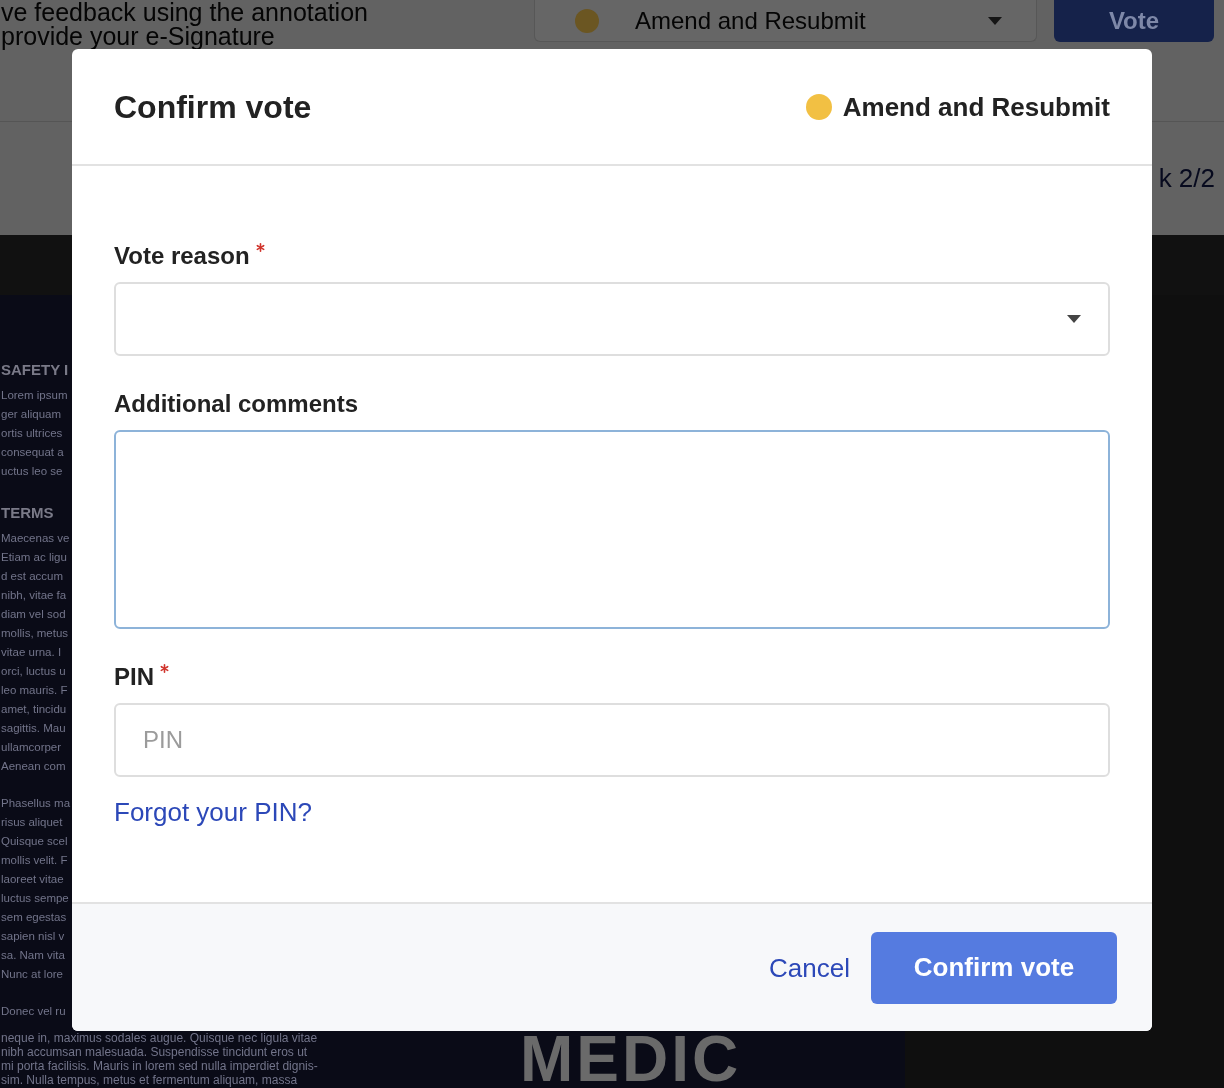  Describe the element at coordinates (33, 955) in the screenshot. I see `paragraph-line: sa. Nam vita` at that location.